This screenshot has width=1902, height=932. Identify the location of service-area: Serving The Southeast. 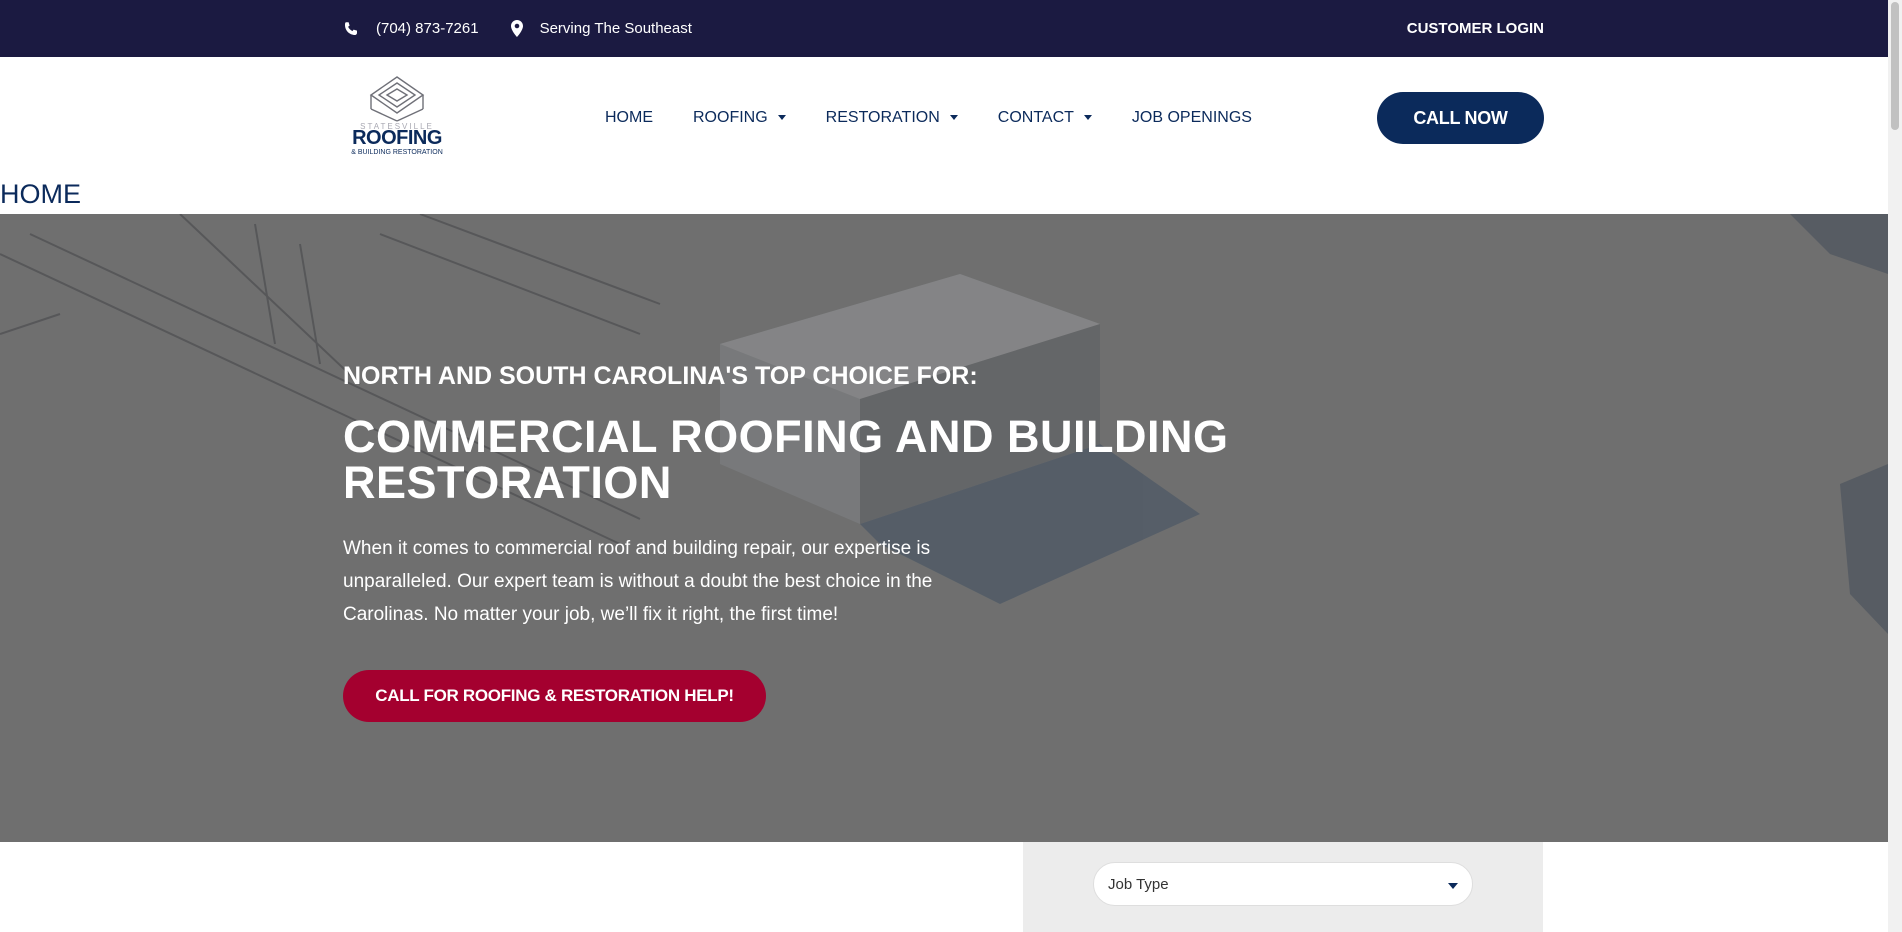
(601, 28).